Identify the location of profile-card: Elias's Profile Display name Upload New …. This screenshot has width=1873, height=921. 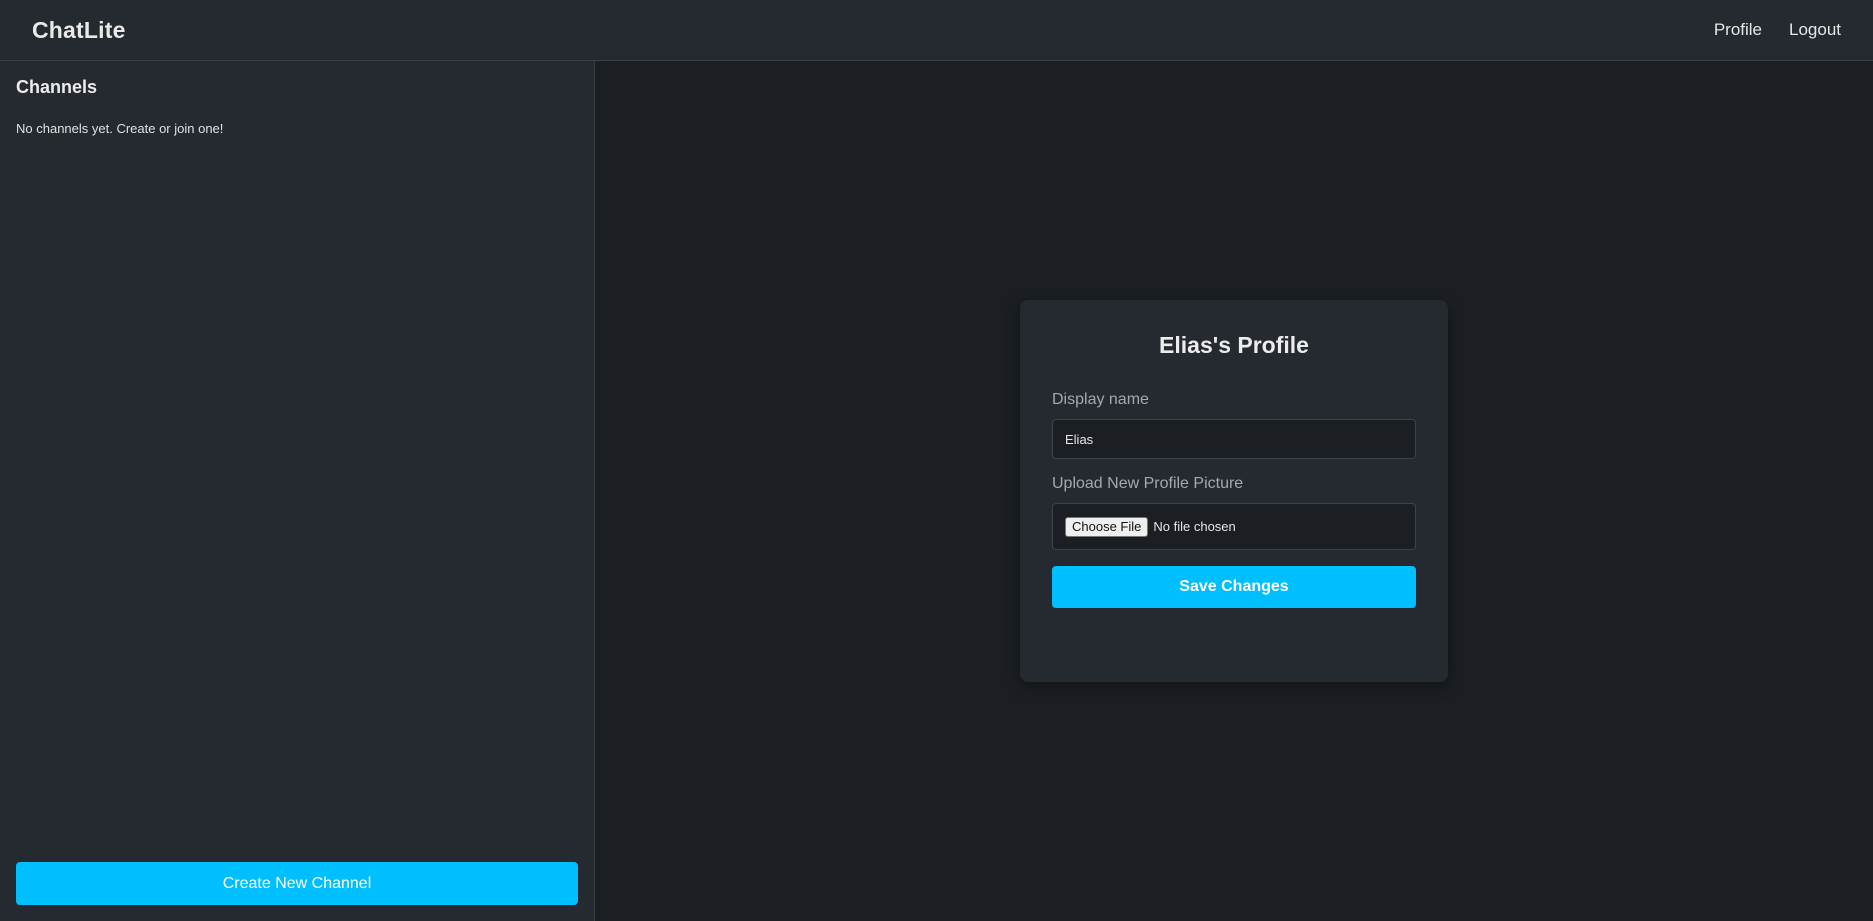
(1234, 491).